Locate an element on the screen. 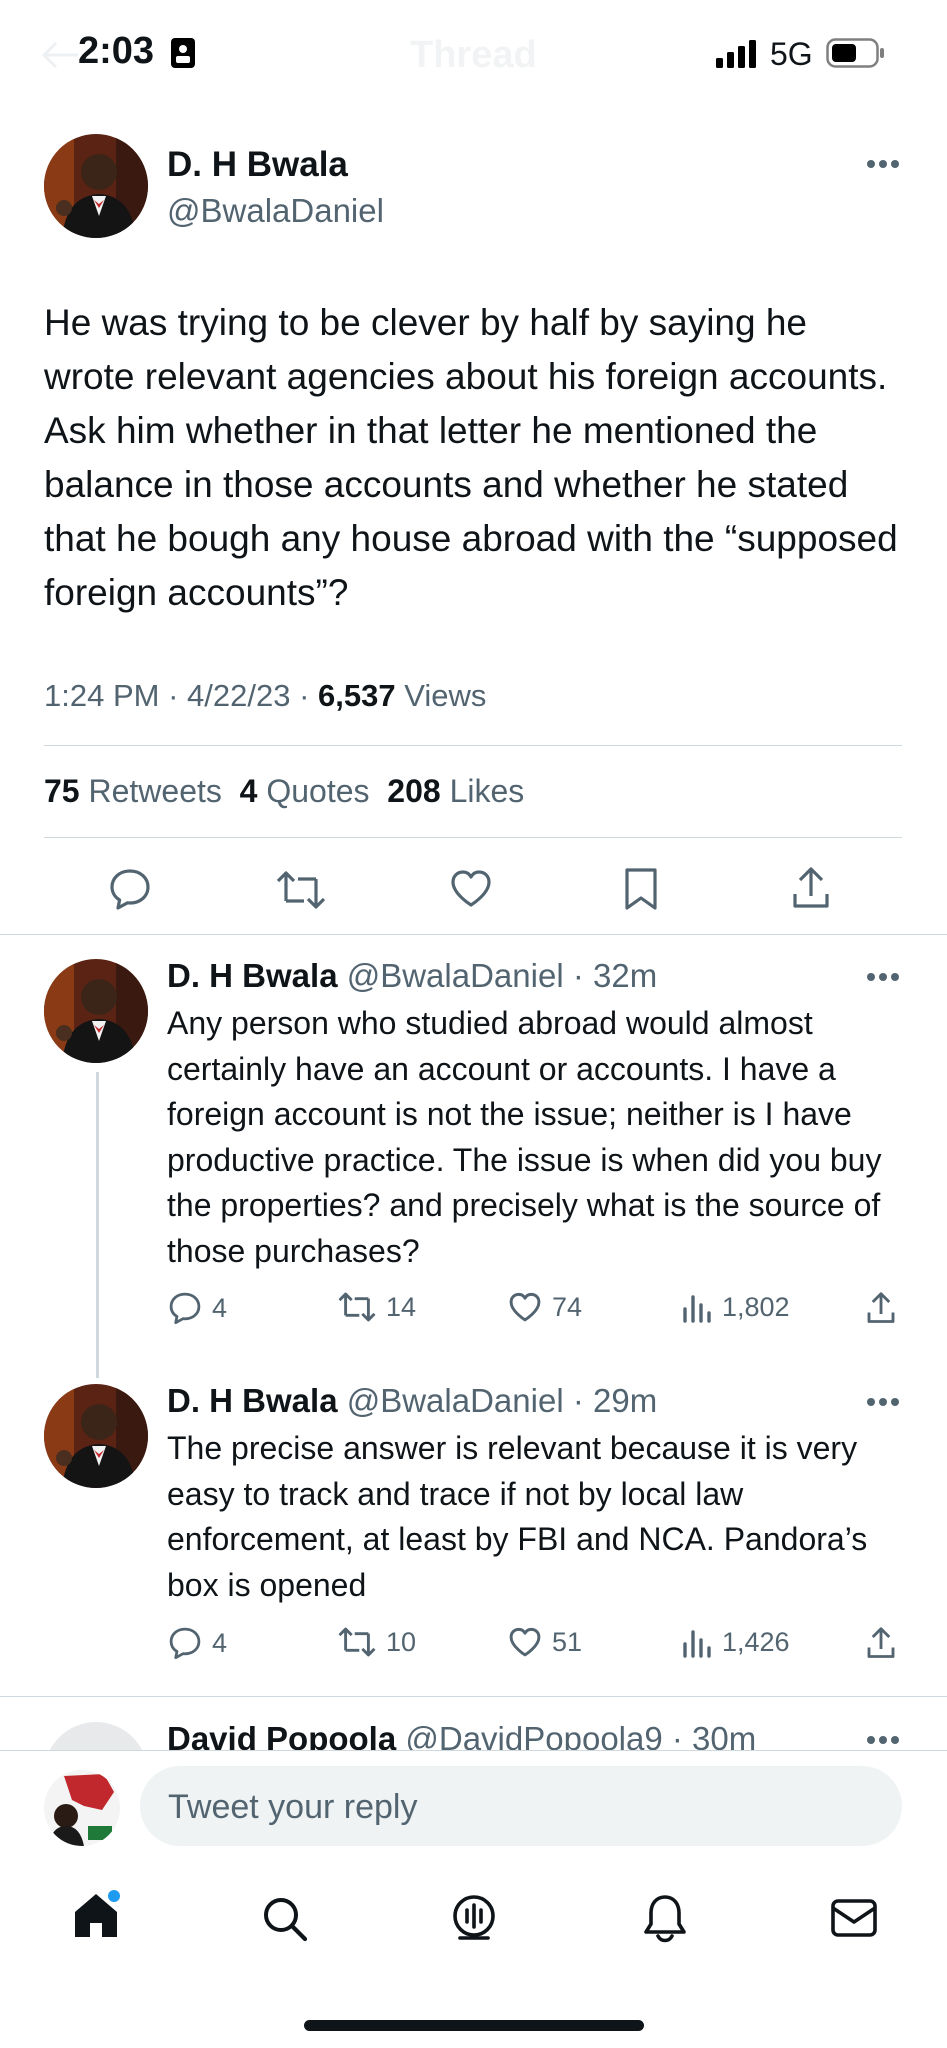 Image resolution: width=947 pixels, height=2048 pixels. network-type: 5G is located at coordinates (791, 54).